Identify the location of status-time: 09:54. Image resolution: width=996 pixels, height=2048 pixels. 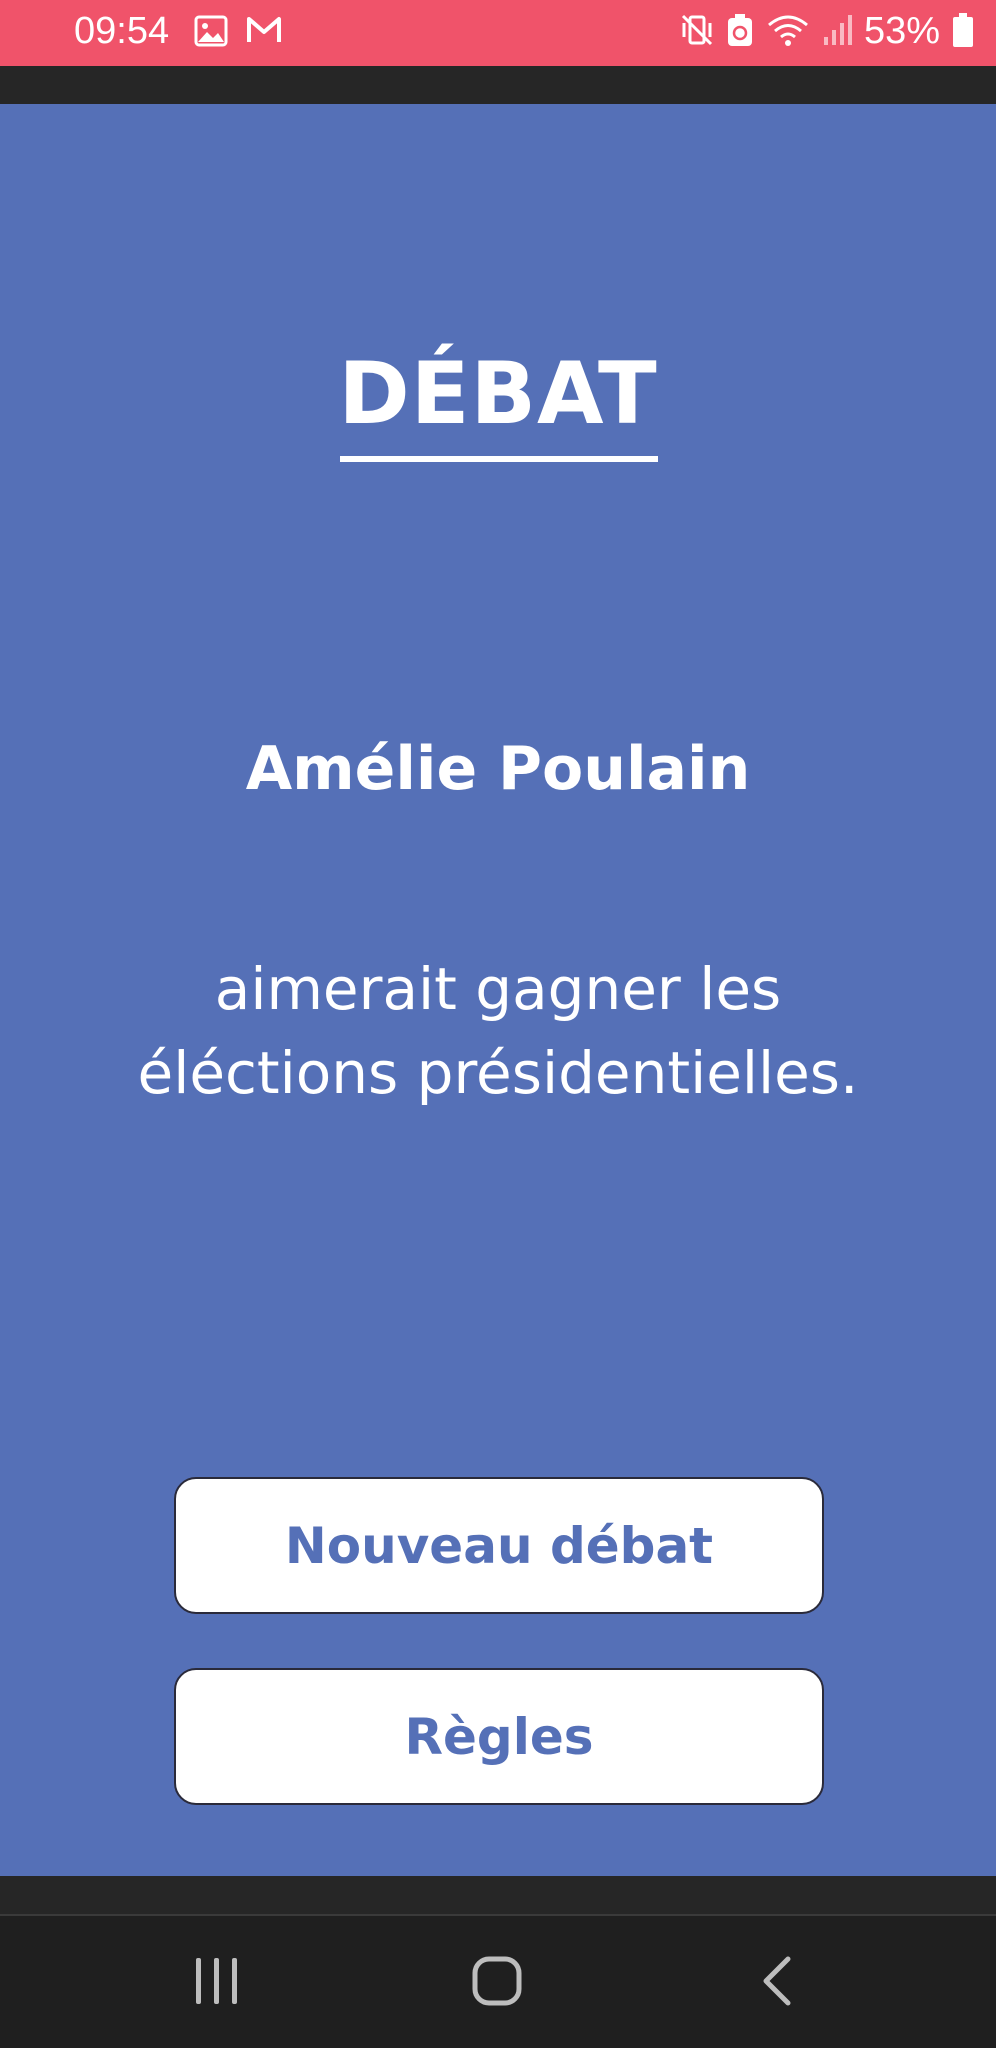
(122, 31).